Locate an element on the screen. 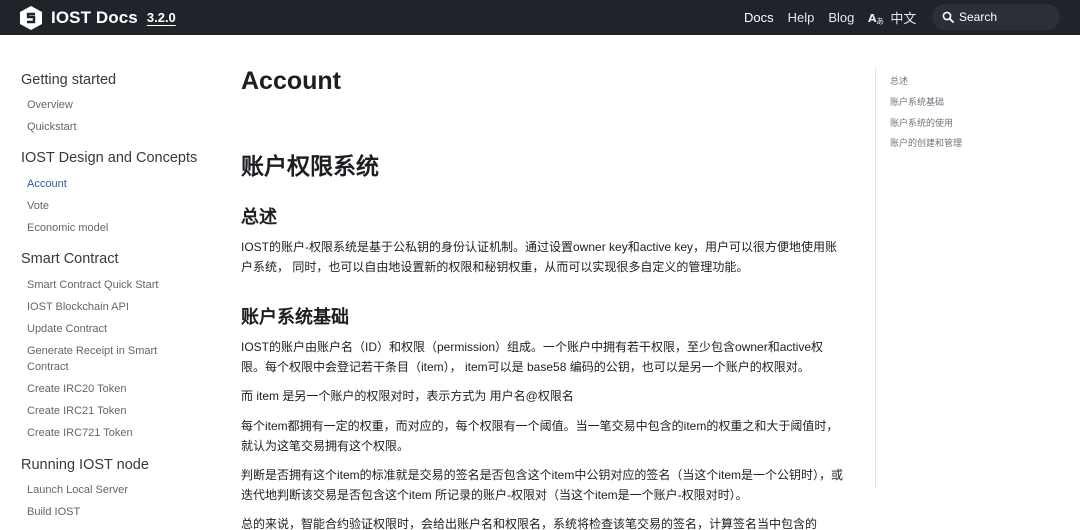 This screenshot has height=530, width=1080. sidebar-item-overview: Overview is located at coordinates (107, 105).